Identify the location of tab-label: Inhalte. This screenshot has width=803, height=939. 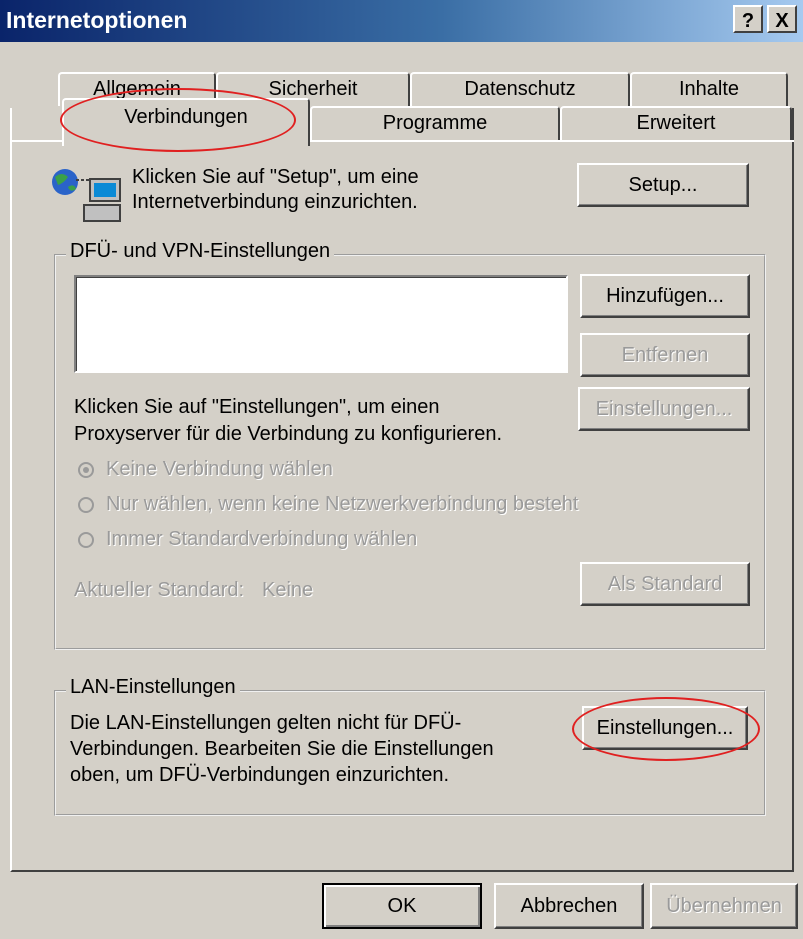
(709, 89).